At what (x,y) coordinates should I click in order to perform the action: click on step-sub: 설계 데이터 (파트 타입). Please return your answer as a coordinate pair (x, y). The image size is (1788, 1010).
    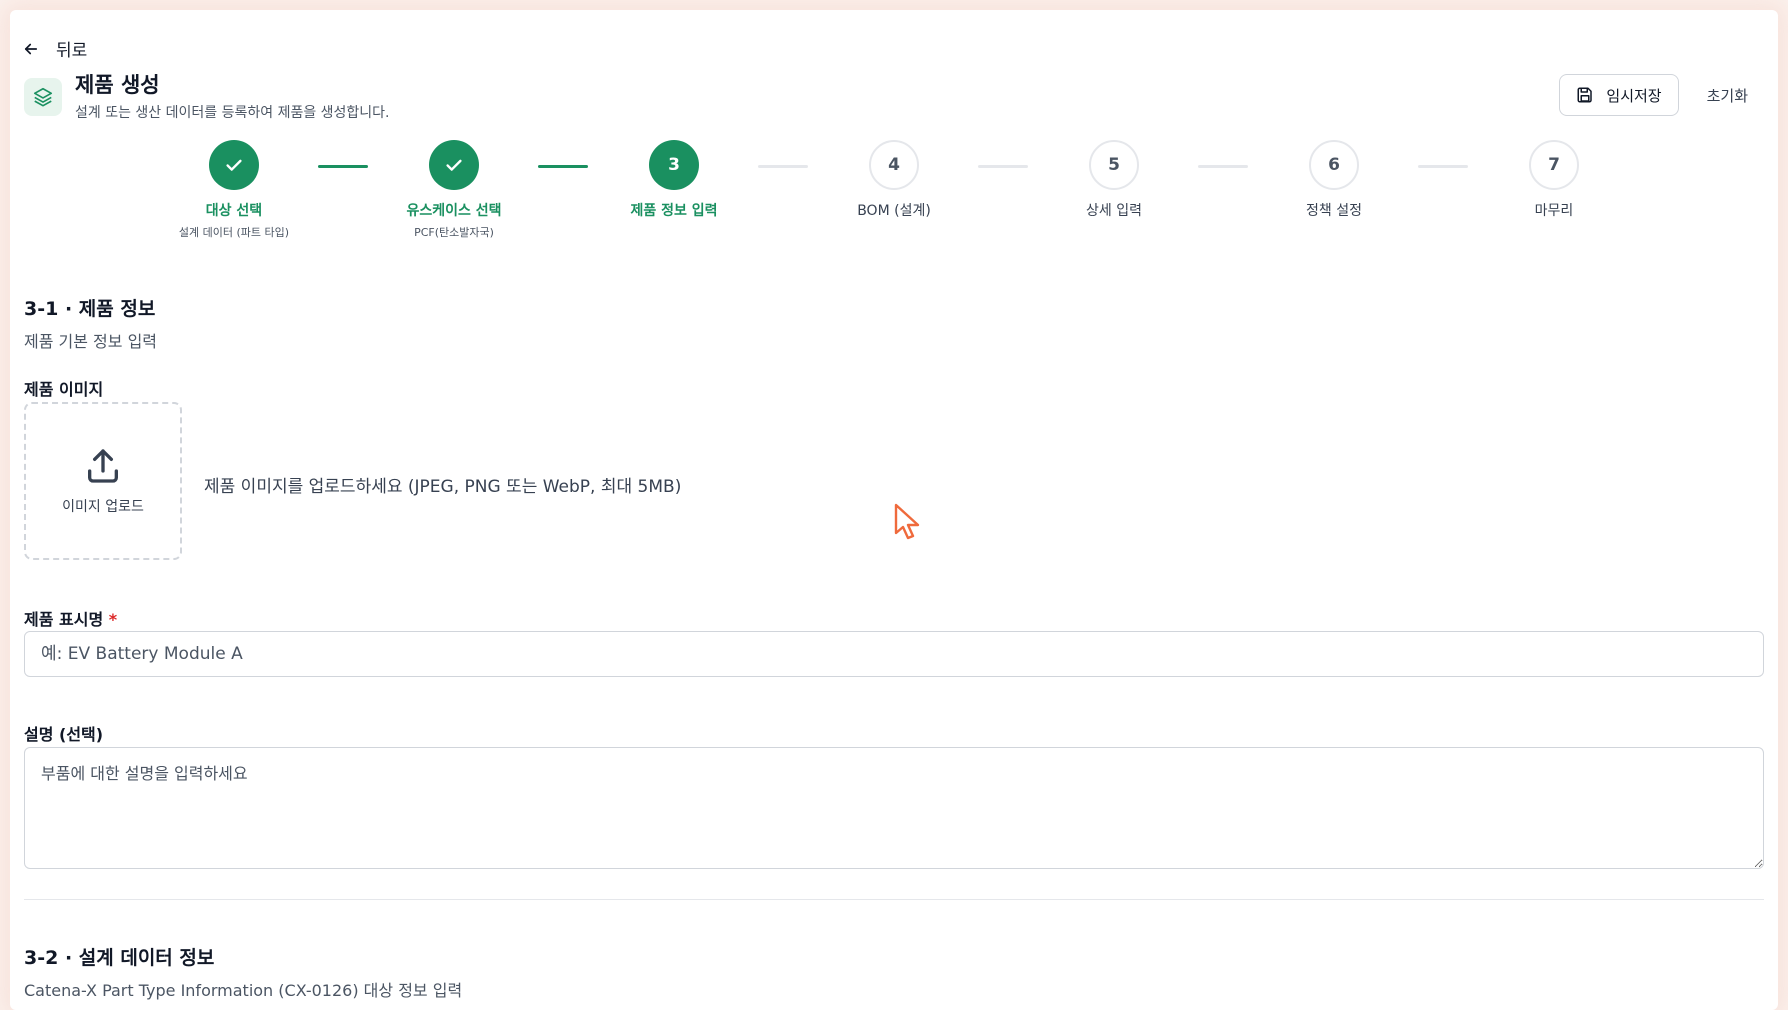
    Looking at the image, I should click on (234, 232).